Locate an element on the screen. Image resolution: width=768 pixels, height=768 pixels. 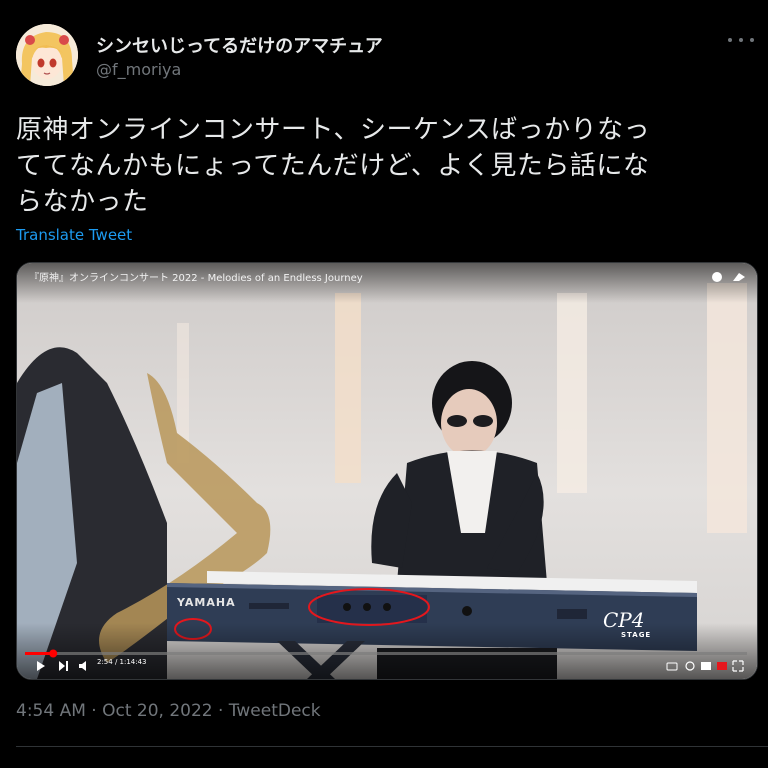
more-options-icon is located at coordinates (741, 40).